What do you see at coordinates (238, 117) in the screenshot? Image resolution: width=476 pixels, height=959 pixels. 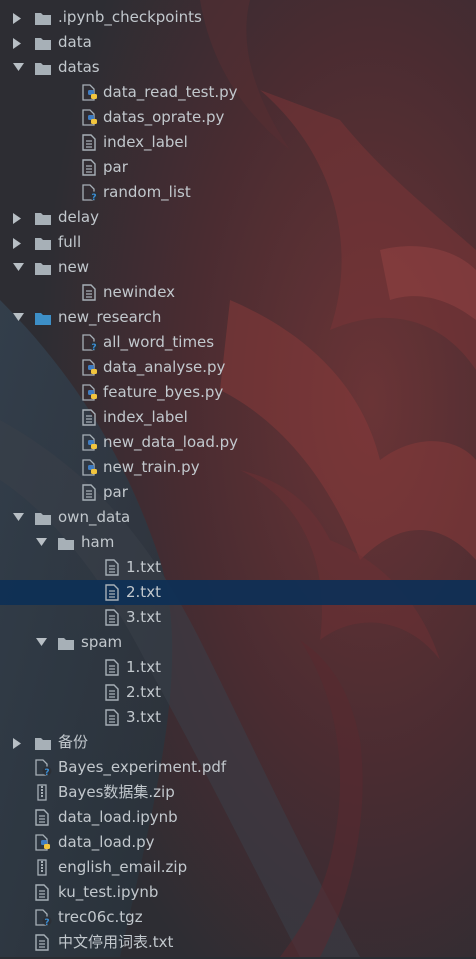 I see `tree-file-row: datas_oprate.py` at bounding box center [238, 117].